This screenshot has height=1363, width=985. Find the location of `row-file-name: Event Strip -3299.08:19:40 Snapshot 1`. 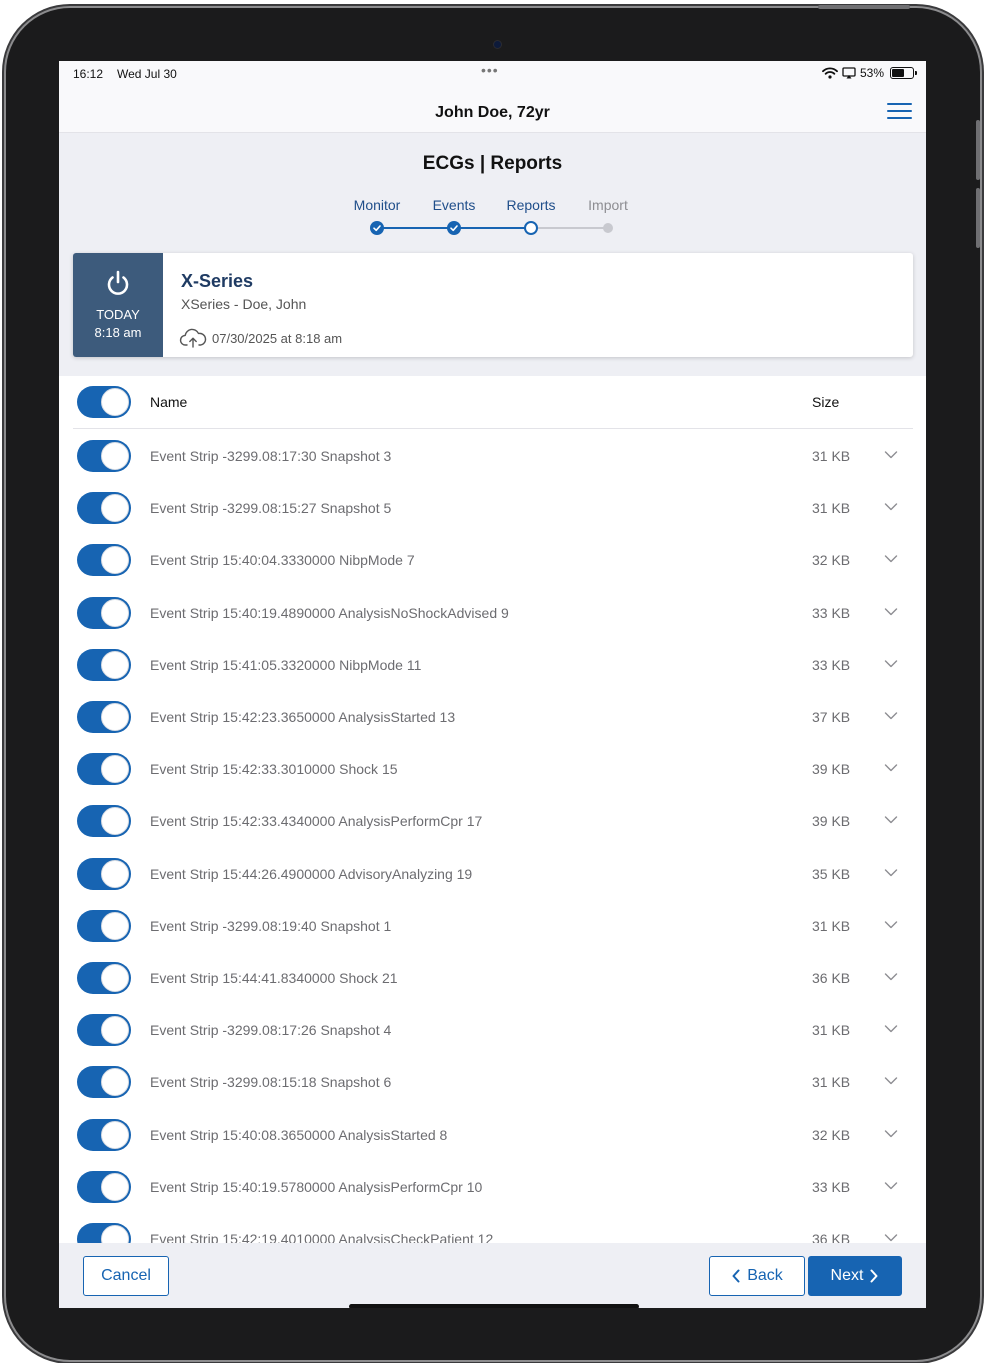

row-file-name: Event Strip -3299.08:19:40 Snapshot 1 is located at coordinates (271, 925).